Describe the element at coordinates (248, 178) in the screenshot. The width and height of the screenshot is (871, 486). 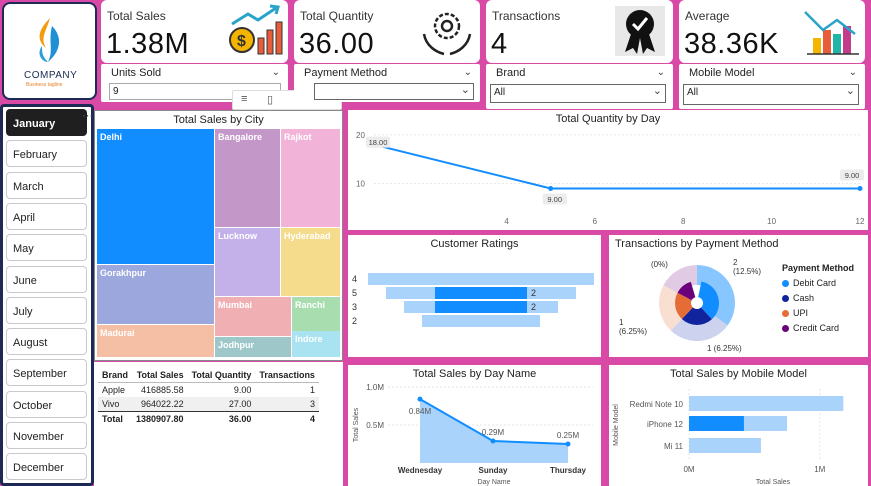
I see `treemap-cell: Bangalore` at that location.